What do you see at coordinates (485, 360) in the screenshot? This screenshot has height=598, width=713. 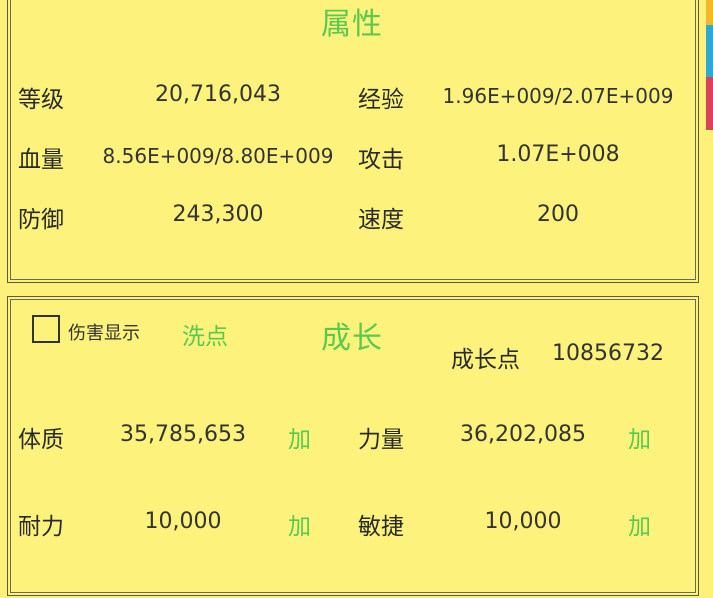 I see `growth-points-label: 成长点` at bounding box center [485, 360].